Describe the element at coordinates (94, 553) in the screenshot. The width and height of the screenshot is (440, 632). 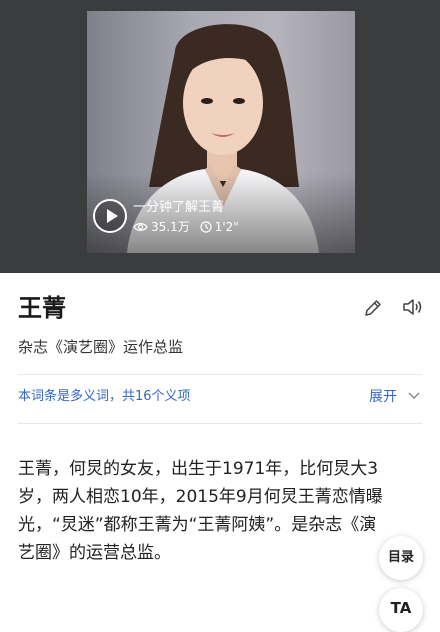
I see `intro-line: 艺圈》的运营总监。` at that location.